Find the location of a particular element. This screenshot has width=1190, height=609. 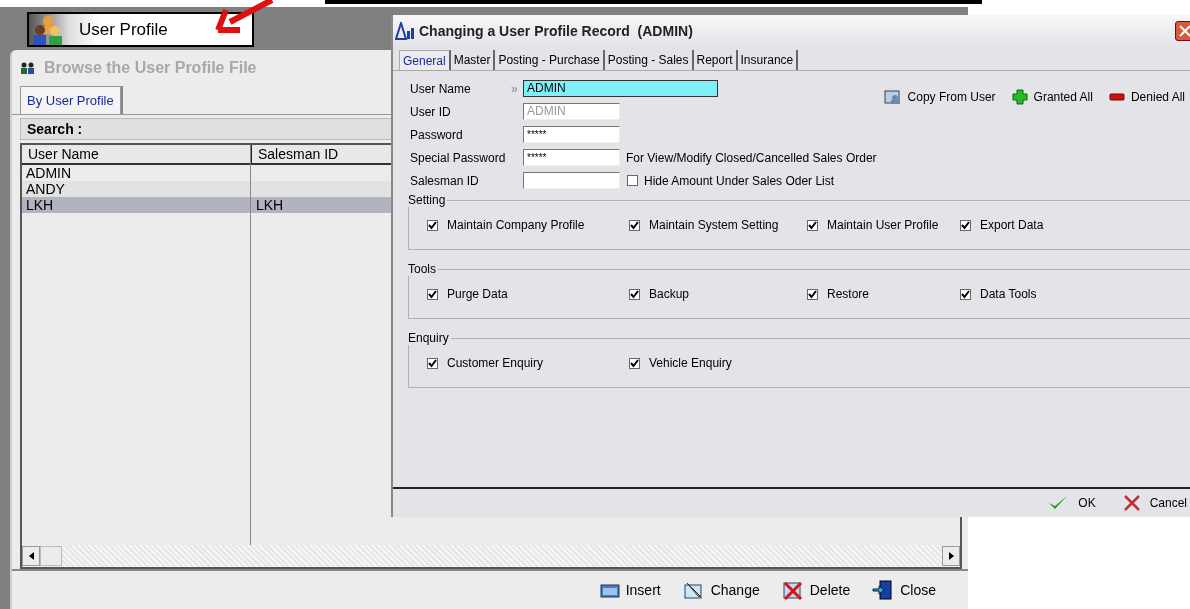

arrow-marker: » is located at coordinates (515, 88).